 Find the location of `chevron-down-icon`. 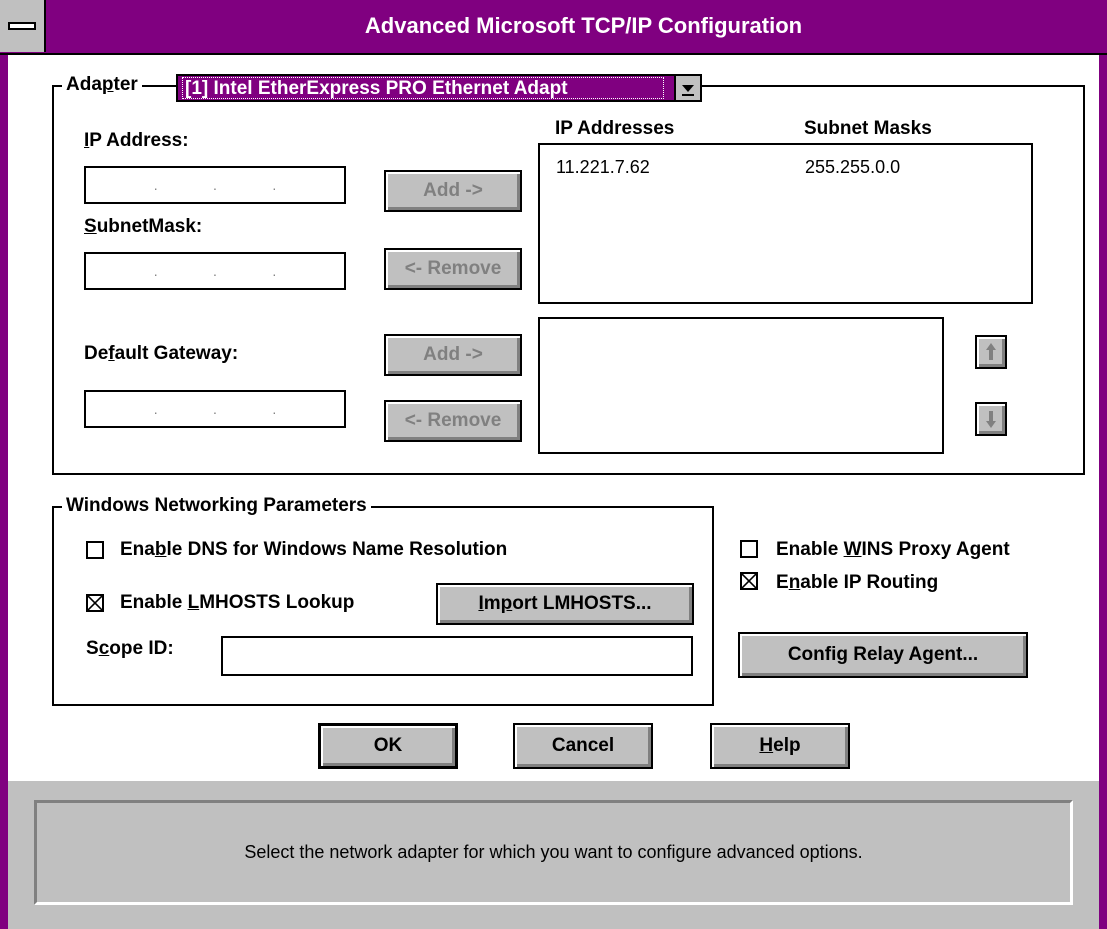

chevron-down-icon is located at coordinates (688, 90).